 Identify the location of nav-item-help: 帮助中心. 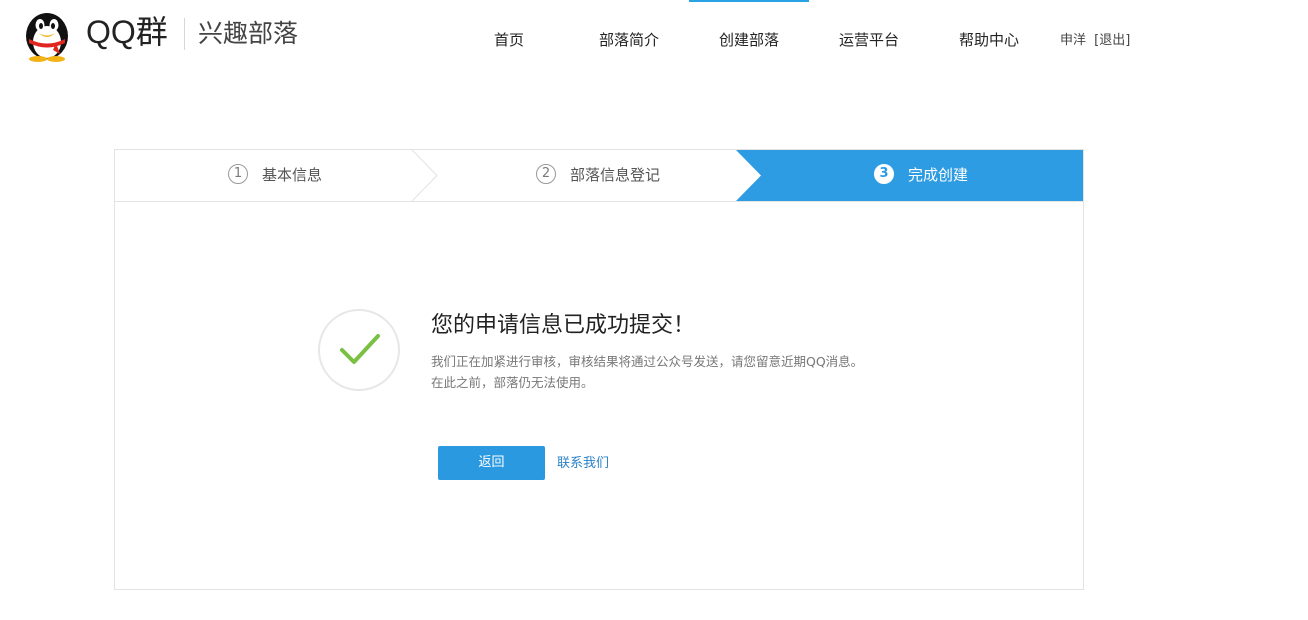
(989, 40).